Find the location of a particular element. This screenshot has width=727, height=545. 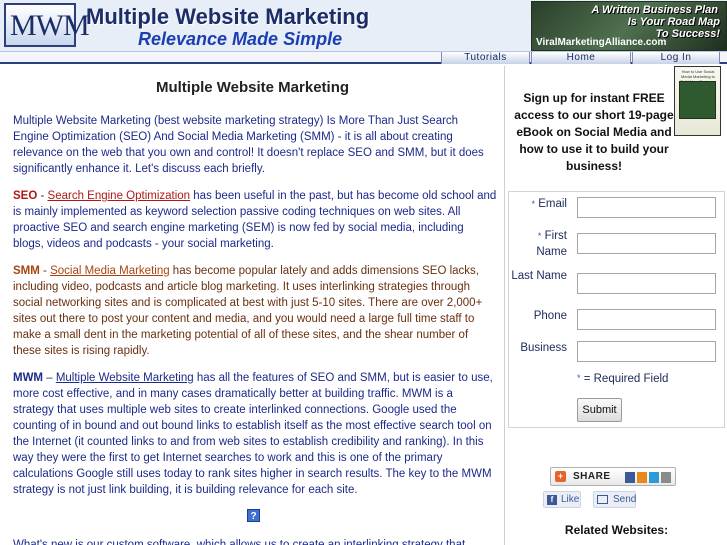

phone-field is located at coordinates (646, 319).